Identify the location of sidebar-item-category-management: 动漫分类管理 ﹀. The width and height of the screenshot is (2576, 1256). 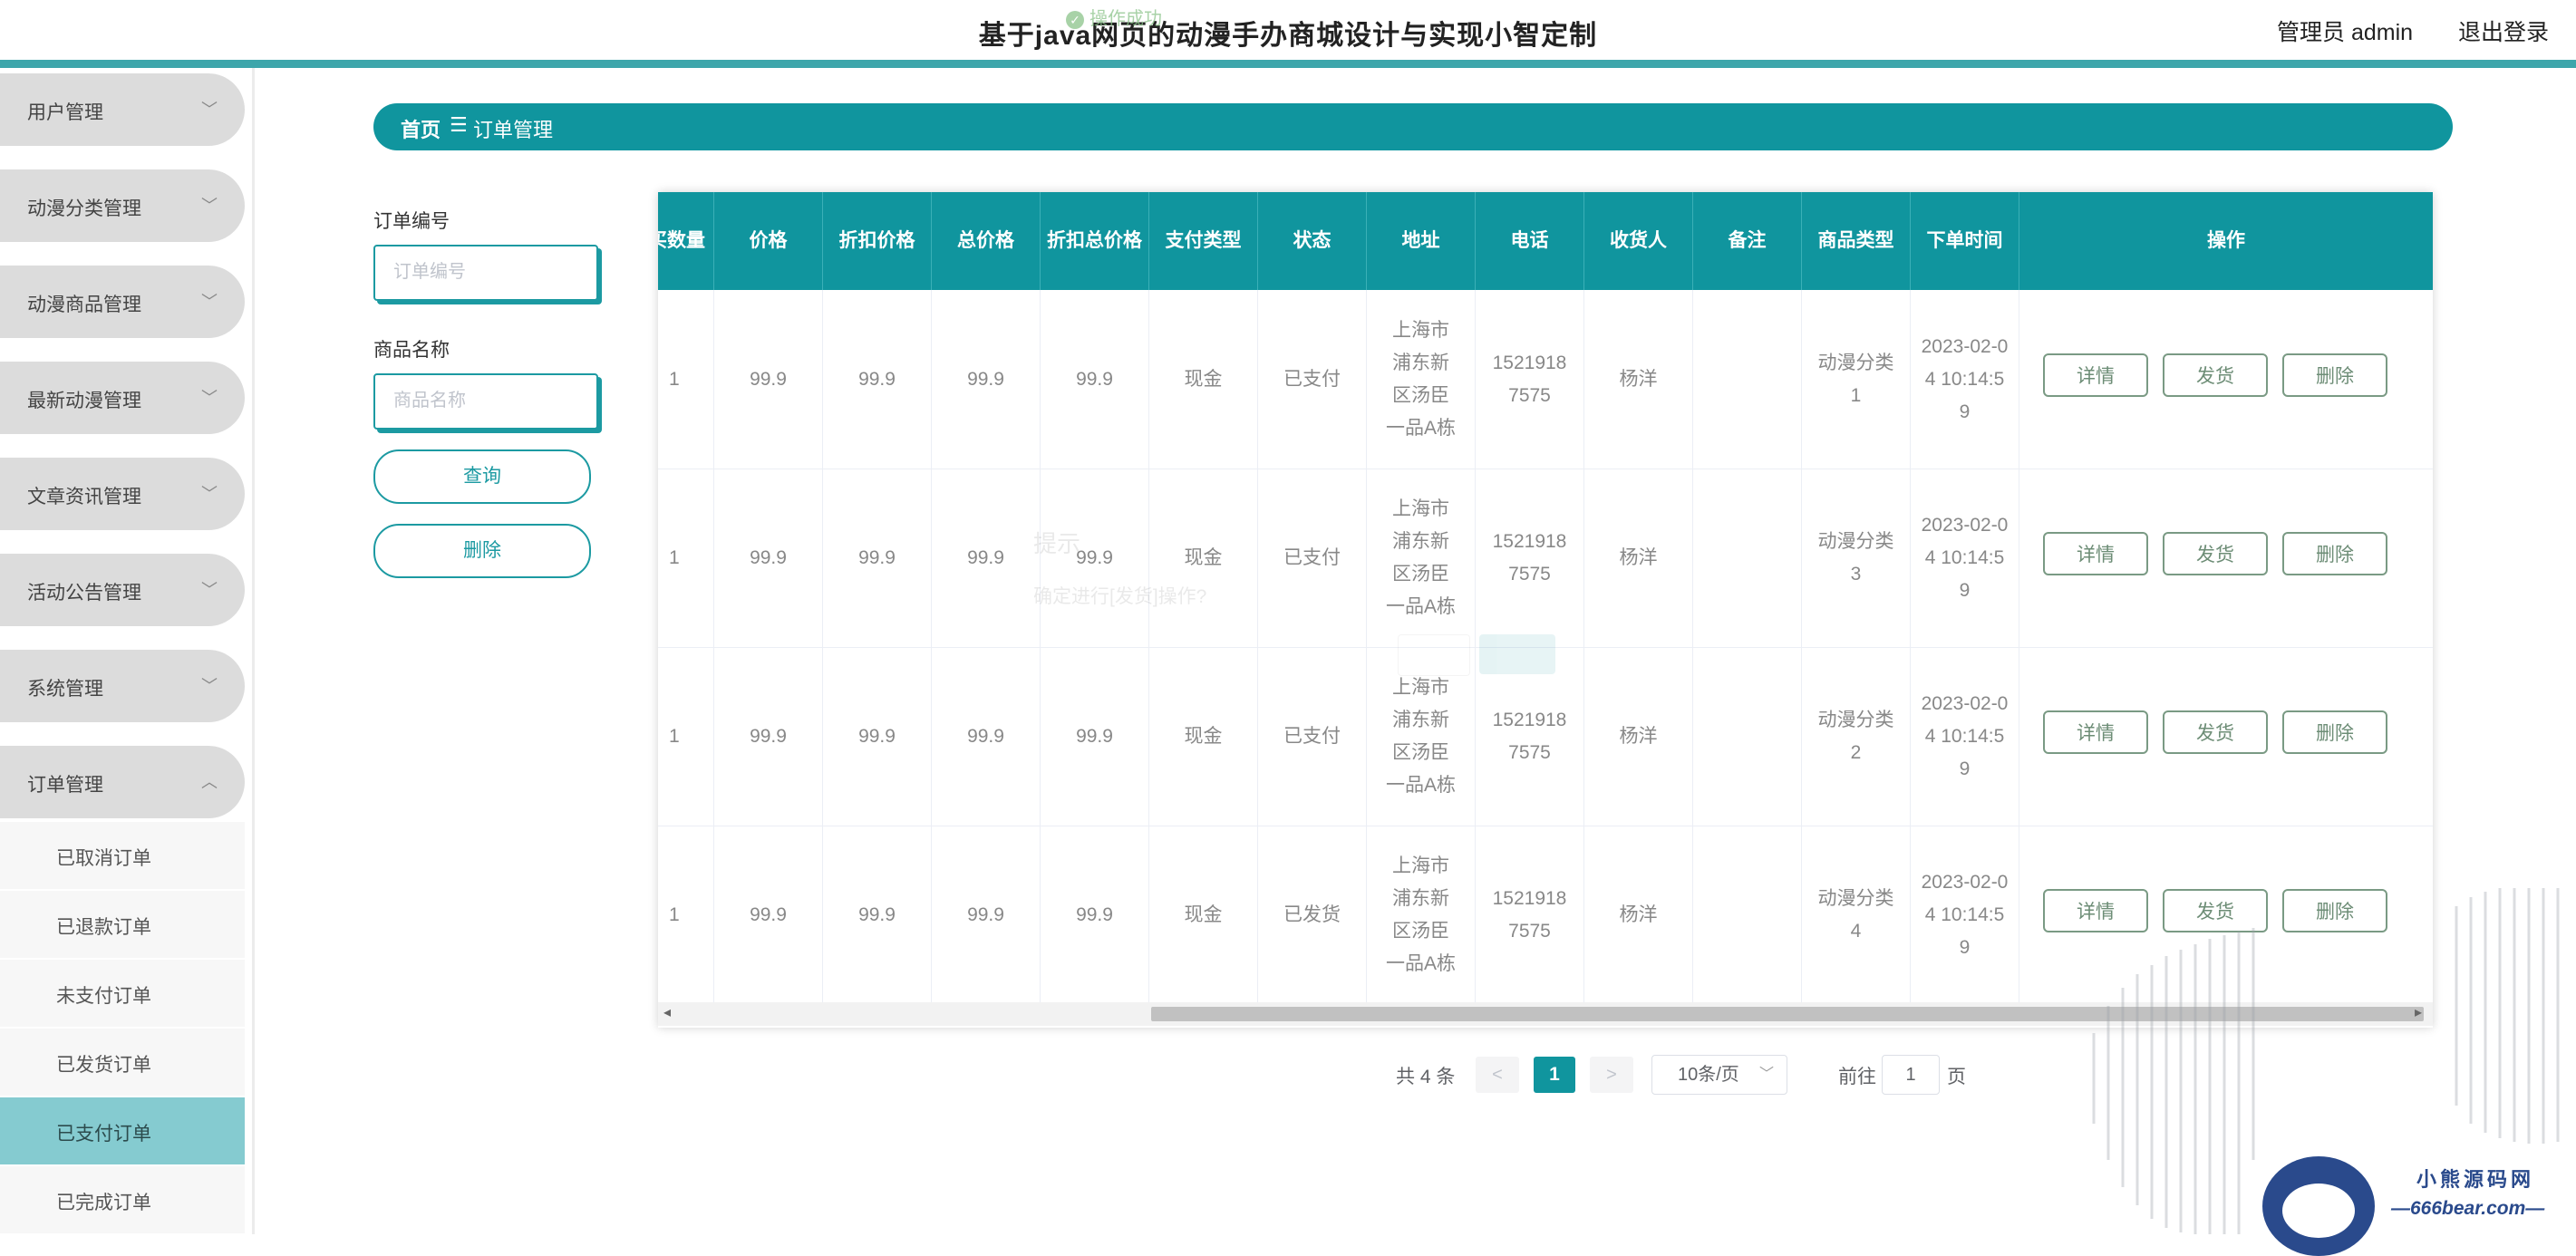
(122, 206).